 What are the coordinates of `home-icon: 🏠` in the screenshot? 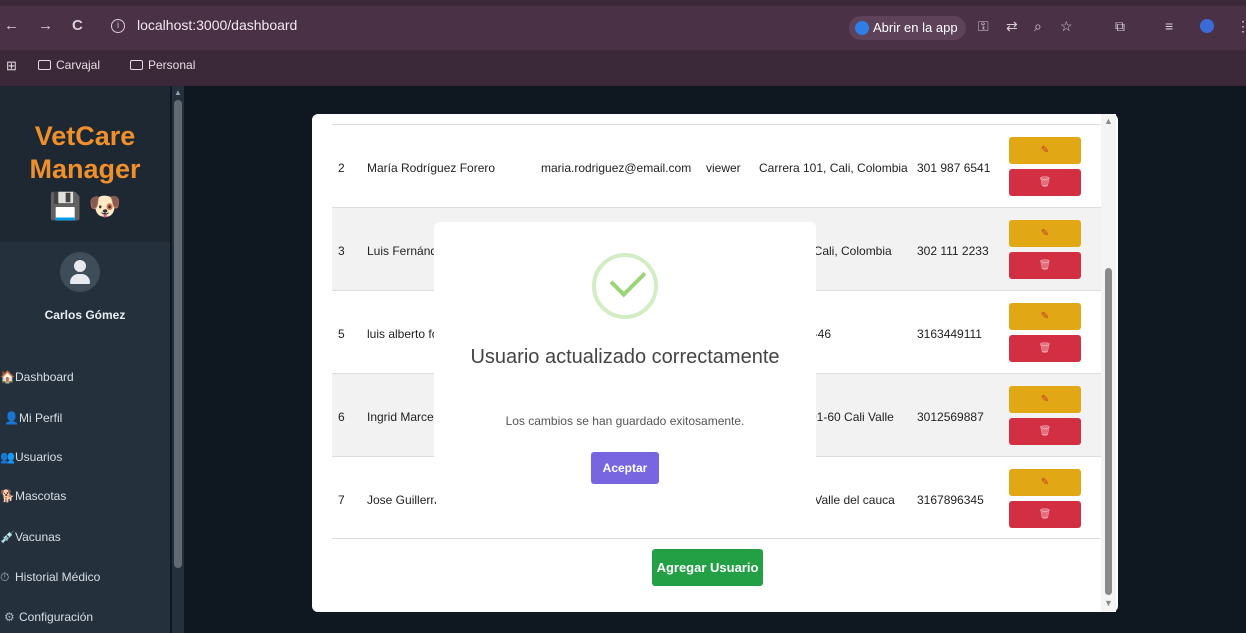 It's located at (7, 377).